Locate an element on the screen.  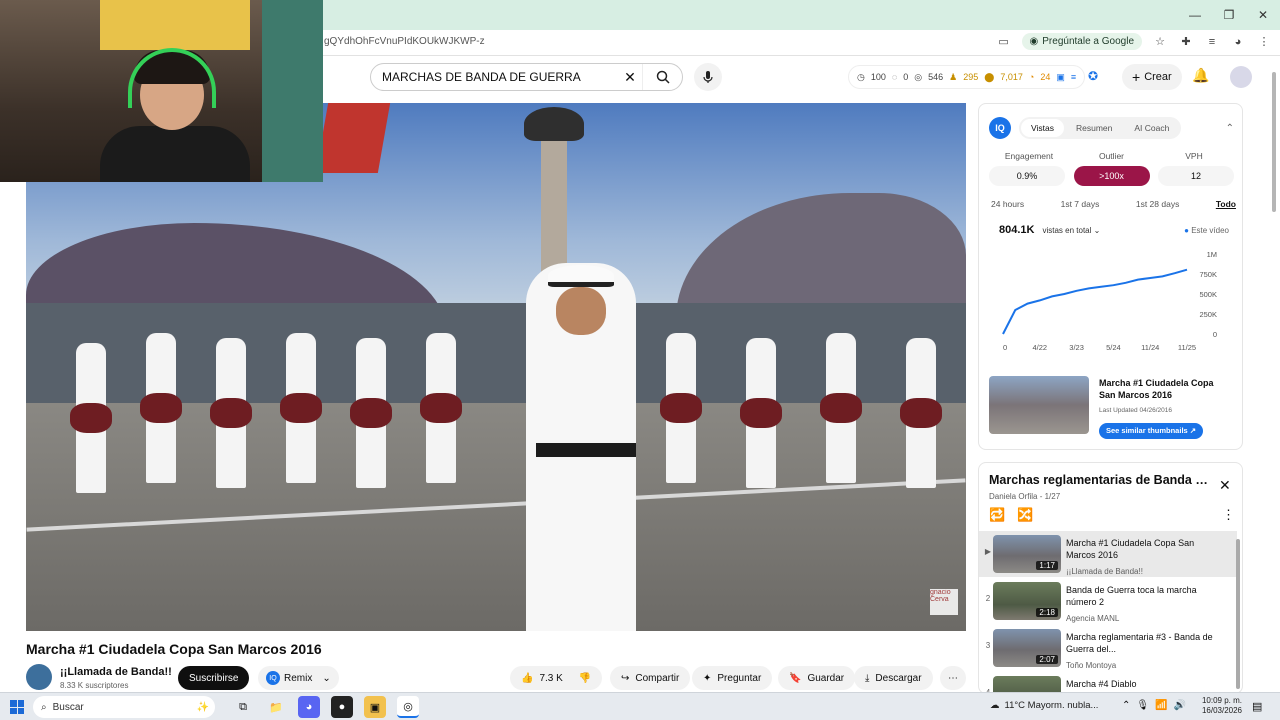
channel-avatar is located at coordinates (39, 677).